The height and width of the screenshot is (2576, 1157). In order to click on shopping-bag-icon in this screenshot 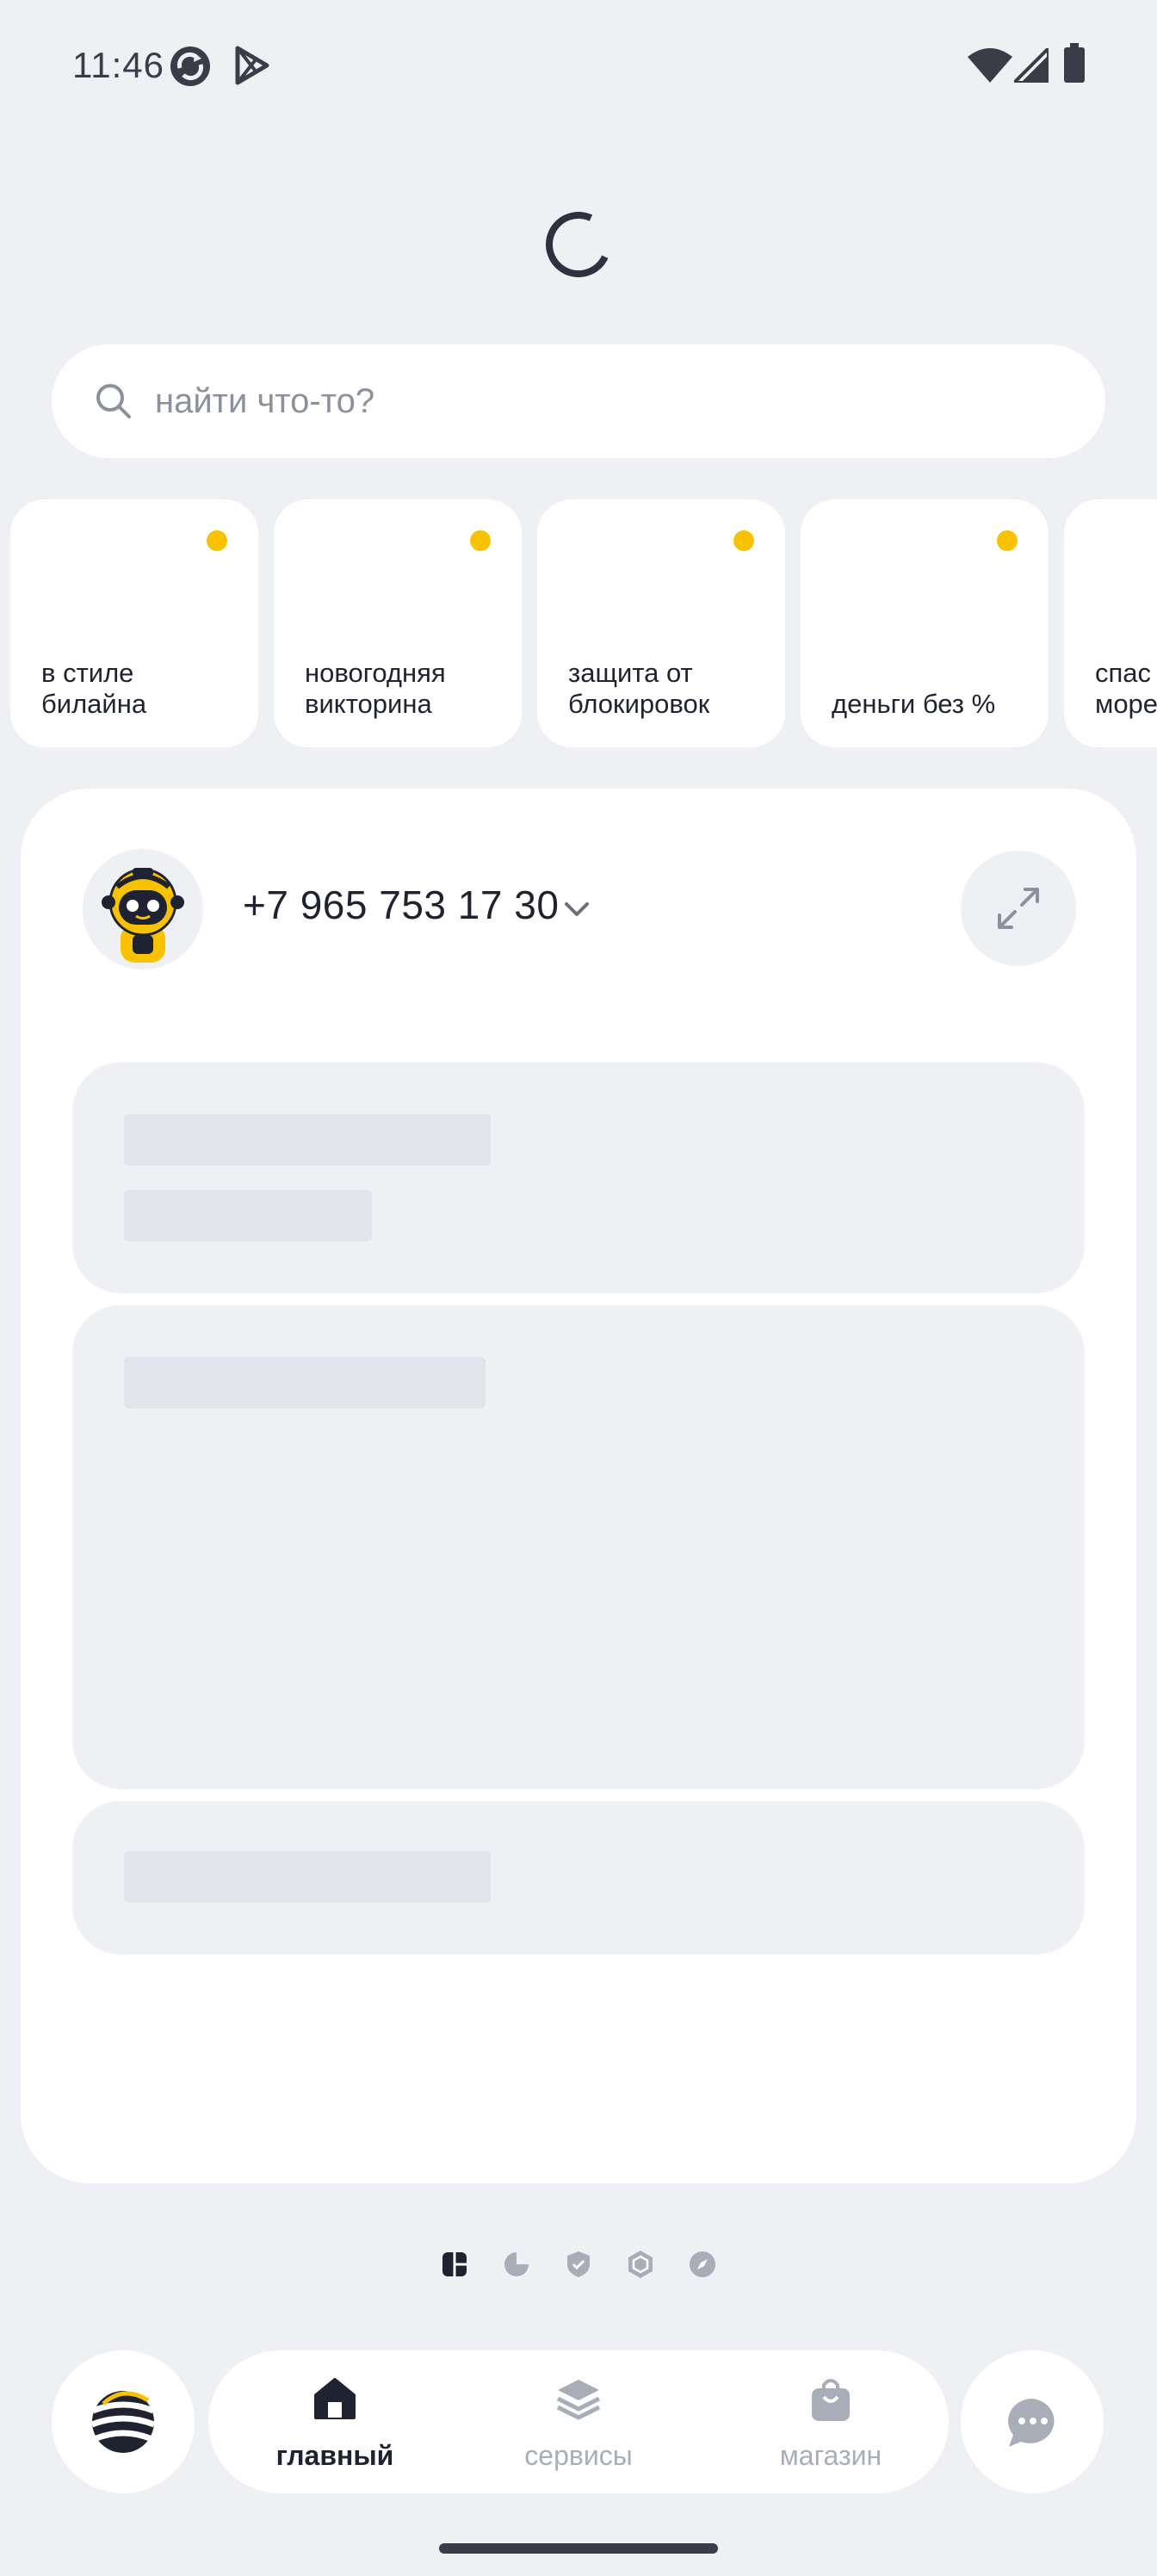, I will do `click(831, 2400)`.